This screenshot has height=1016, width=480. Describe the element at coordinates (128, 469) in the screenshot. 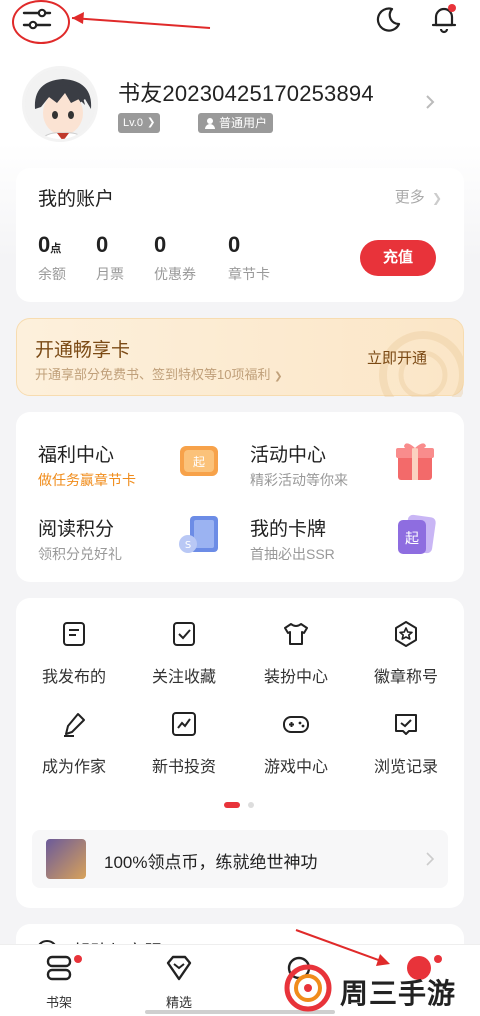

I see `feature-welfare-center: 福利中心 做任务赢章节卡 起` at that location.